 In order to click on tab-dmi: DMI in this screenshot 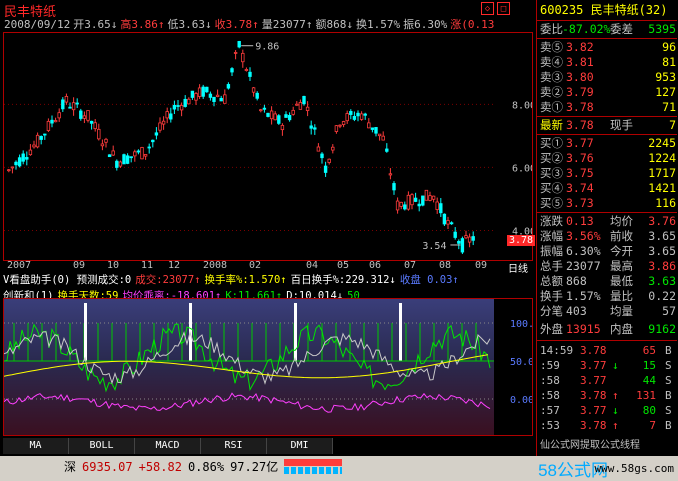, I will do `click(300, 446)`.